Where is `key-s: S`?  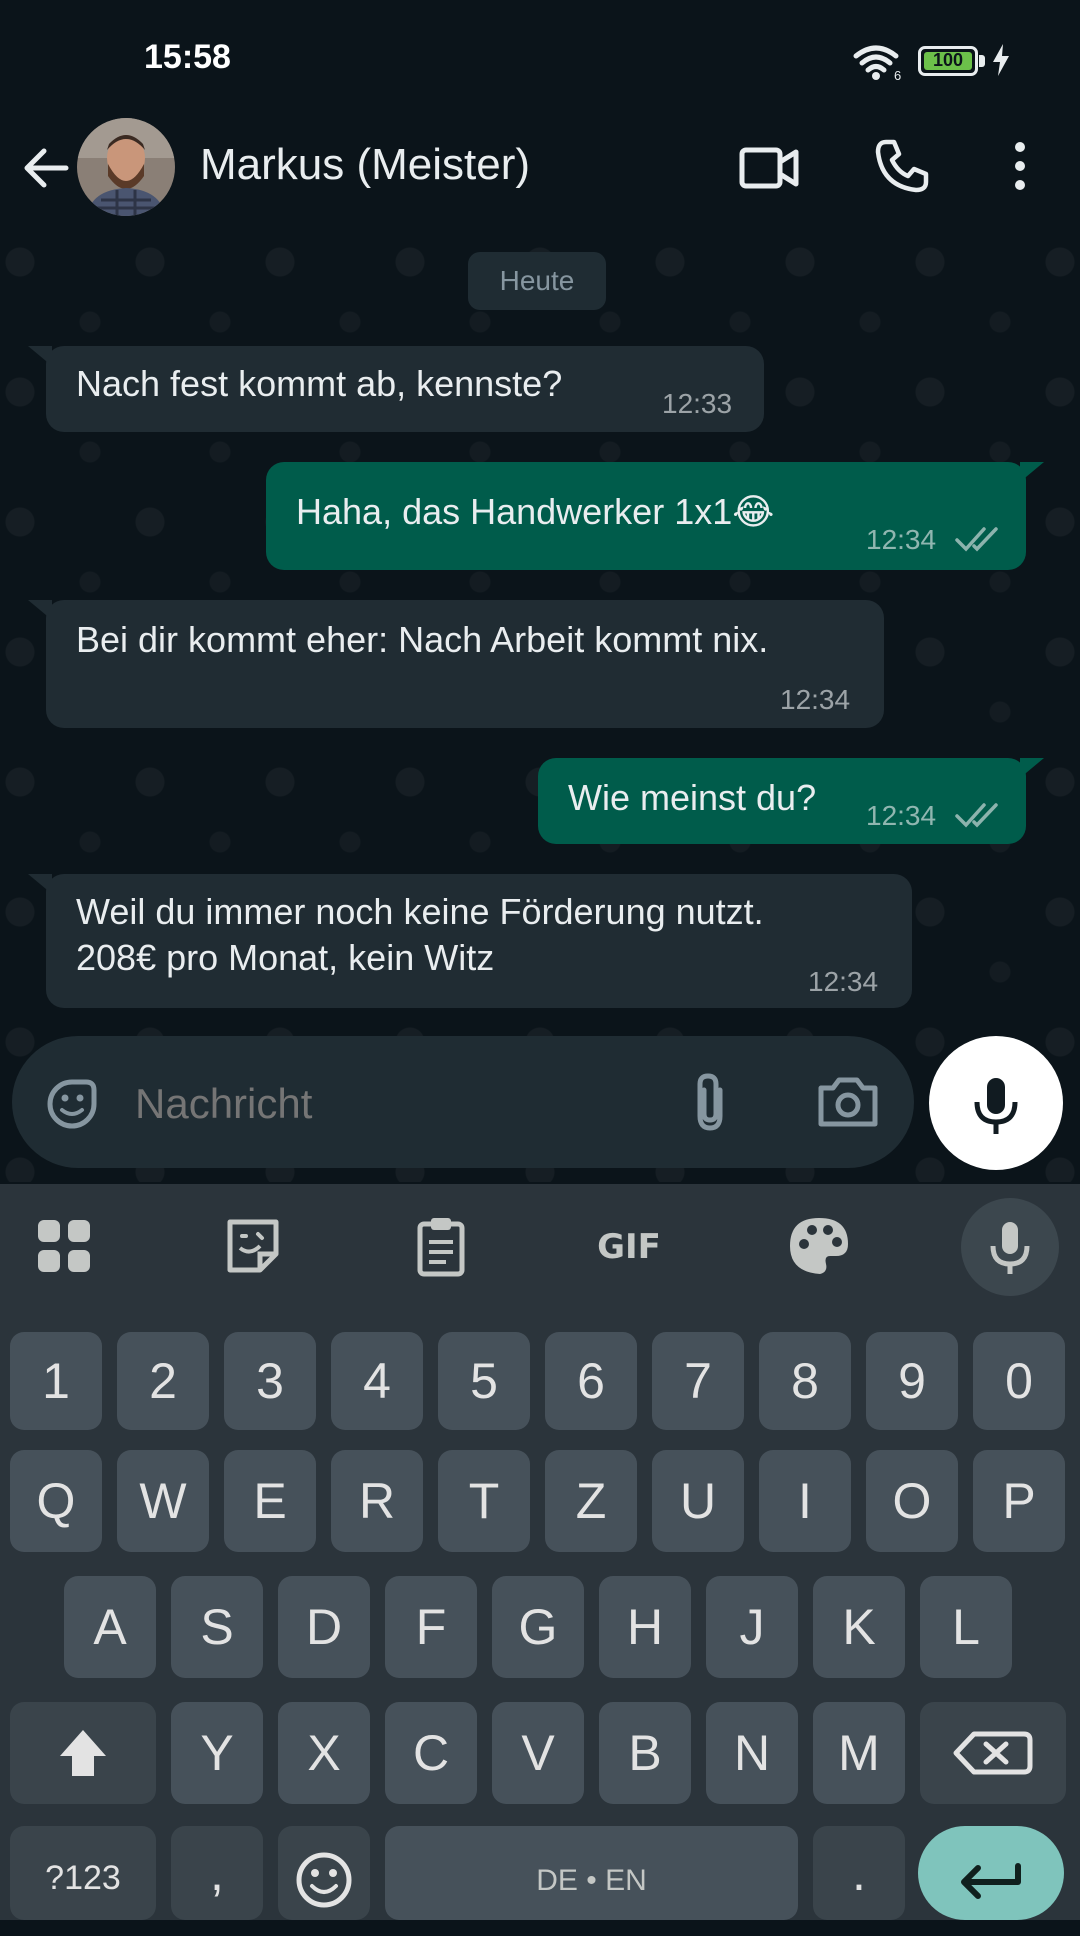 key-s: S is located at coordinates (217, 1627).